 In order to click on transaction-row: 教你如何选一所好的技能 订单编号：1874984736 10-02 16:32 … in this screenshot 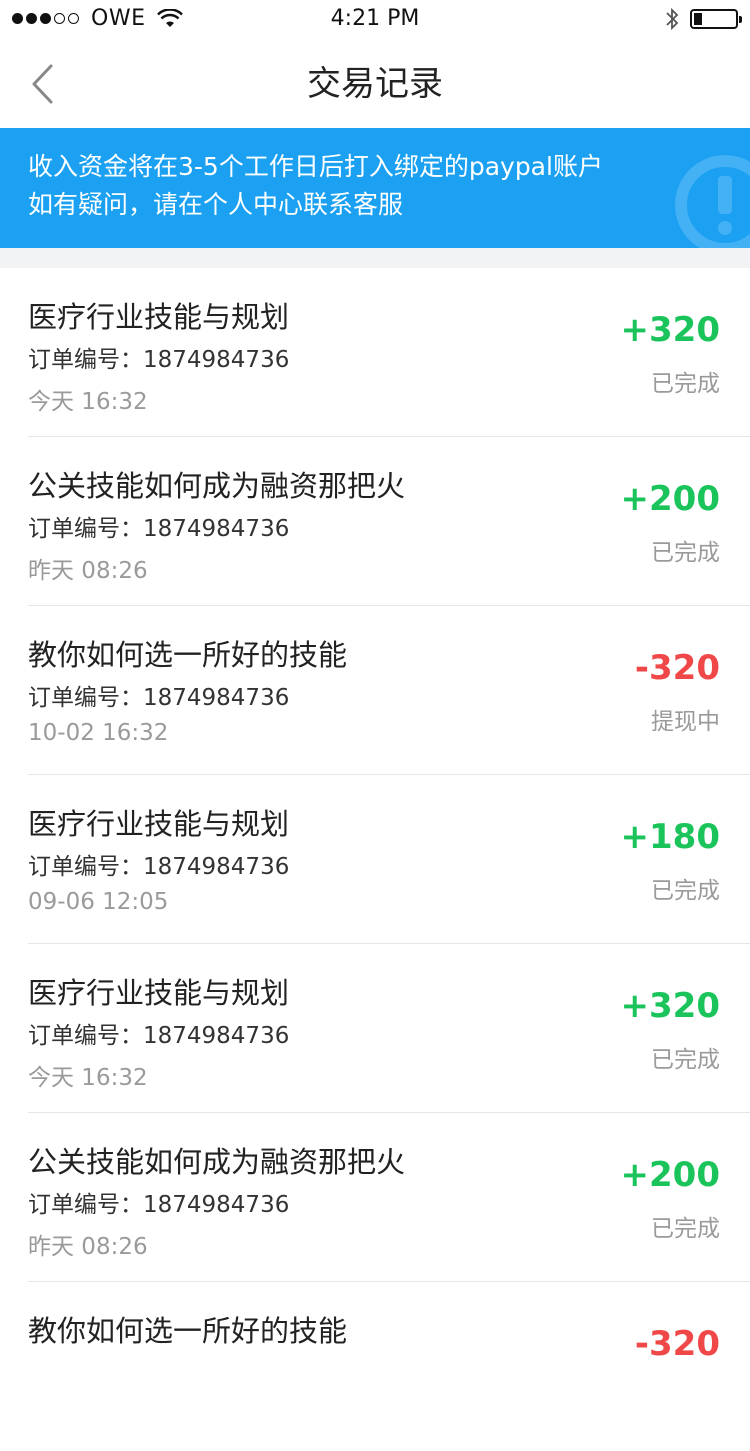, I will do `click(375, 690)`.